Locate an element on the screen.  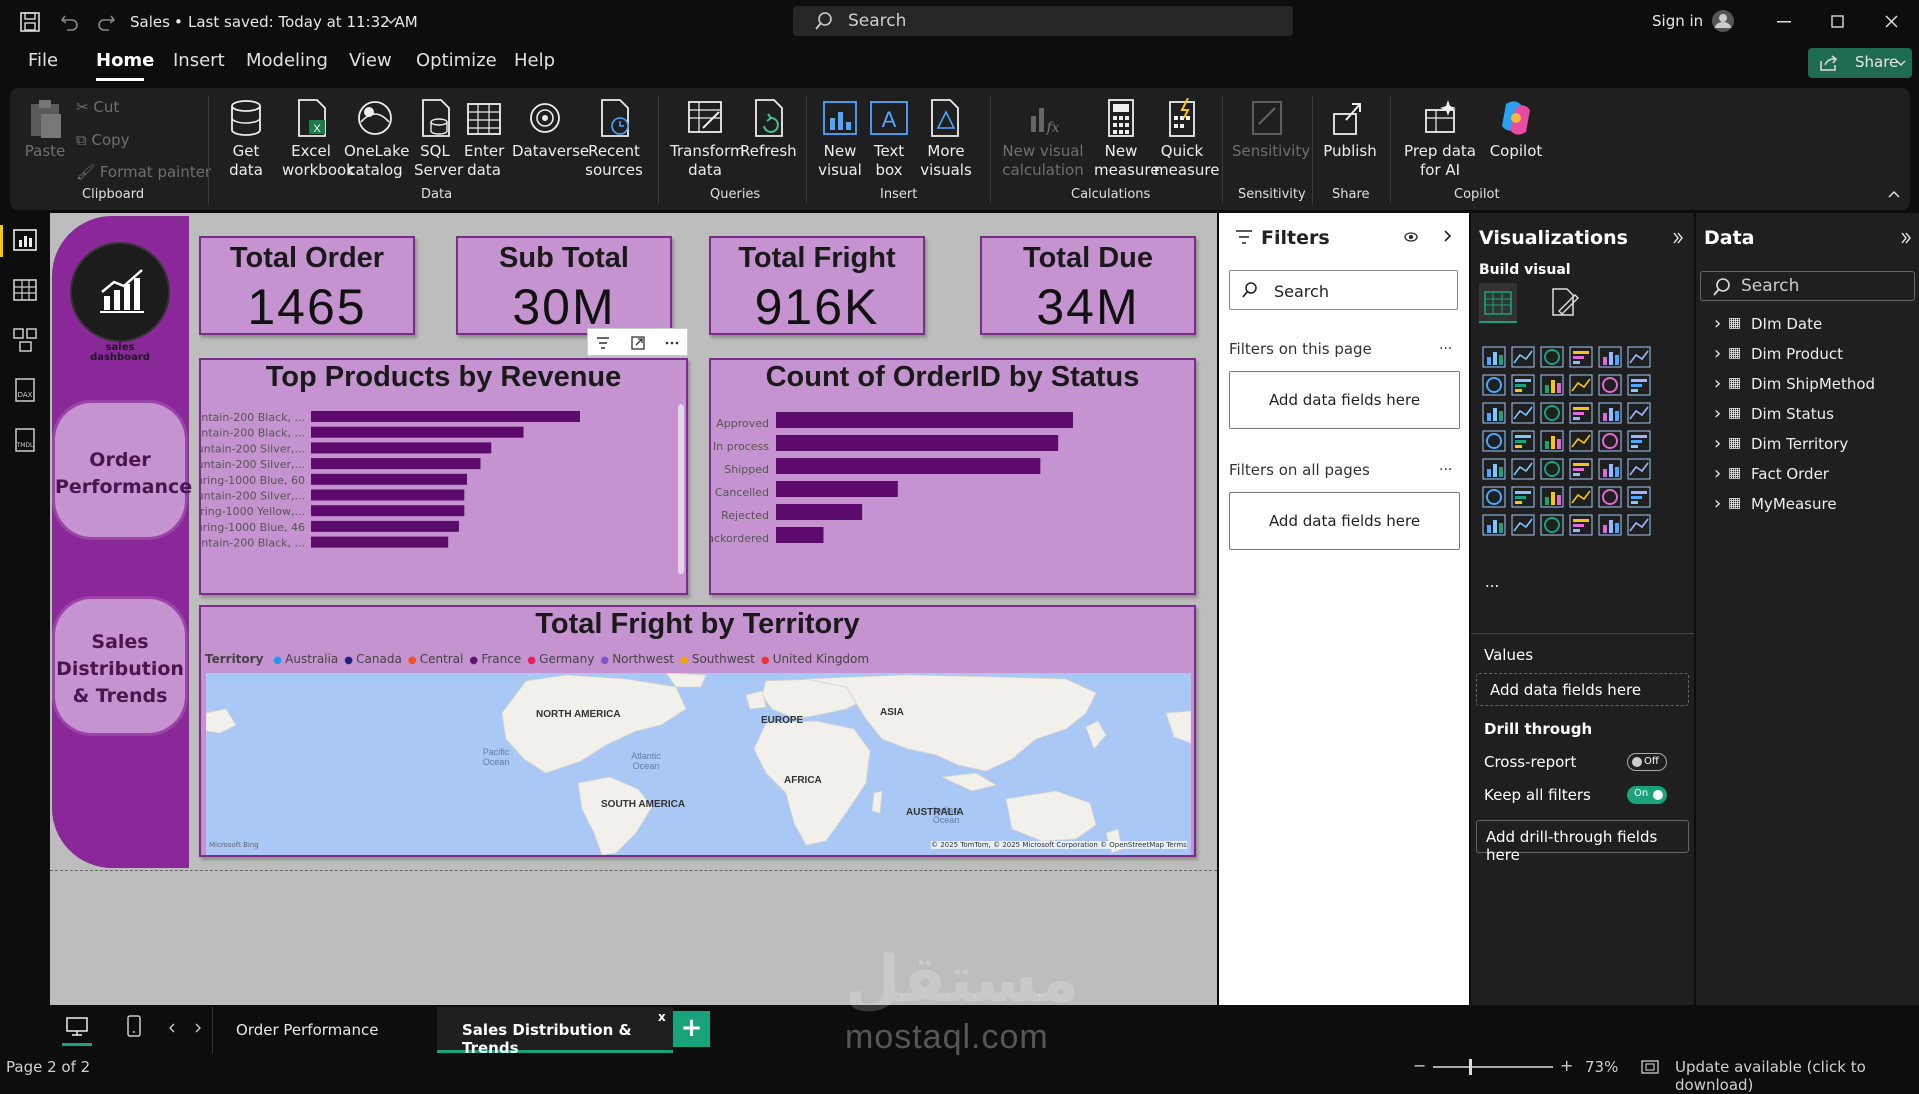
kpi-card-total-due: Total Due 34M is located at coordinates (1088, 285).